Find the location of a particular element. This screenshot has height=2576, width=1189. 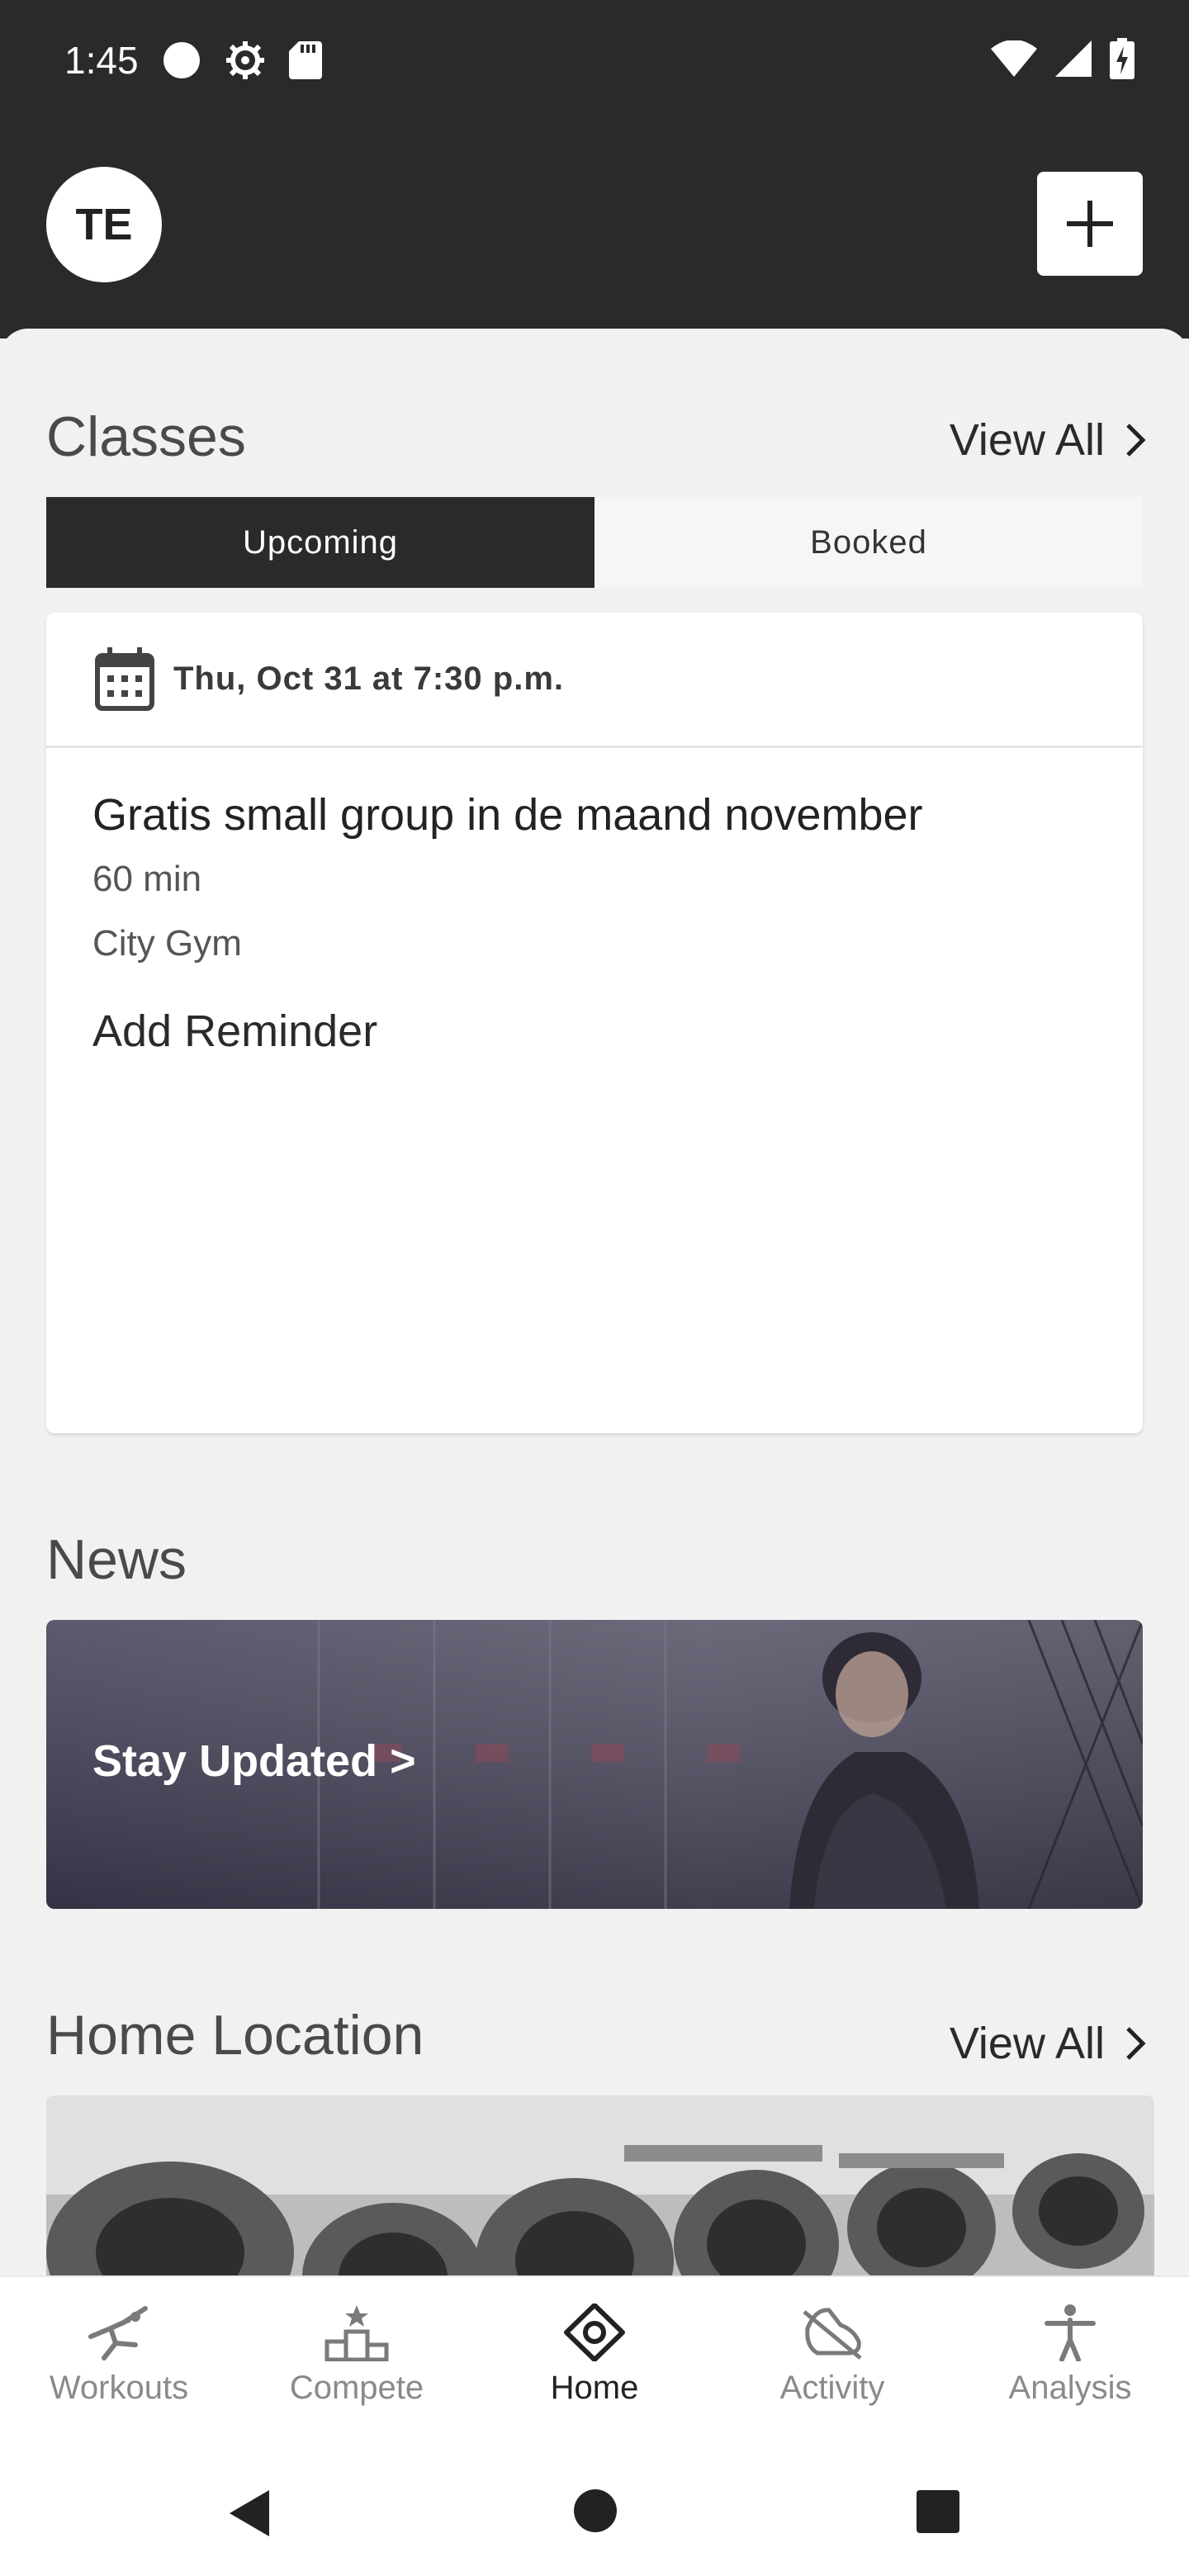

nav-label-workouts: Workouts is located at coordinates (119, 2388).